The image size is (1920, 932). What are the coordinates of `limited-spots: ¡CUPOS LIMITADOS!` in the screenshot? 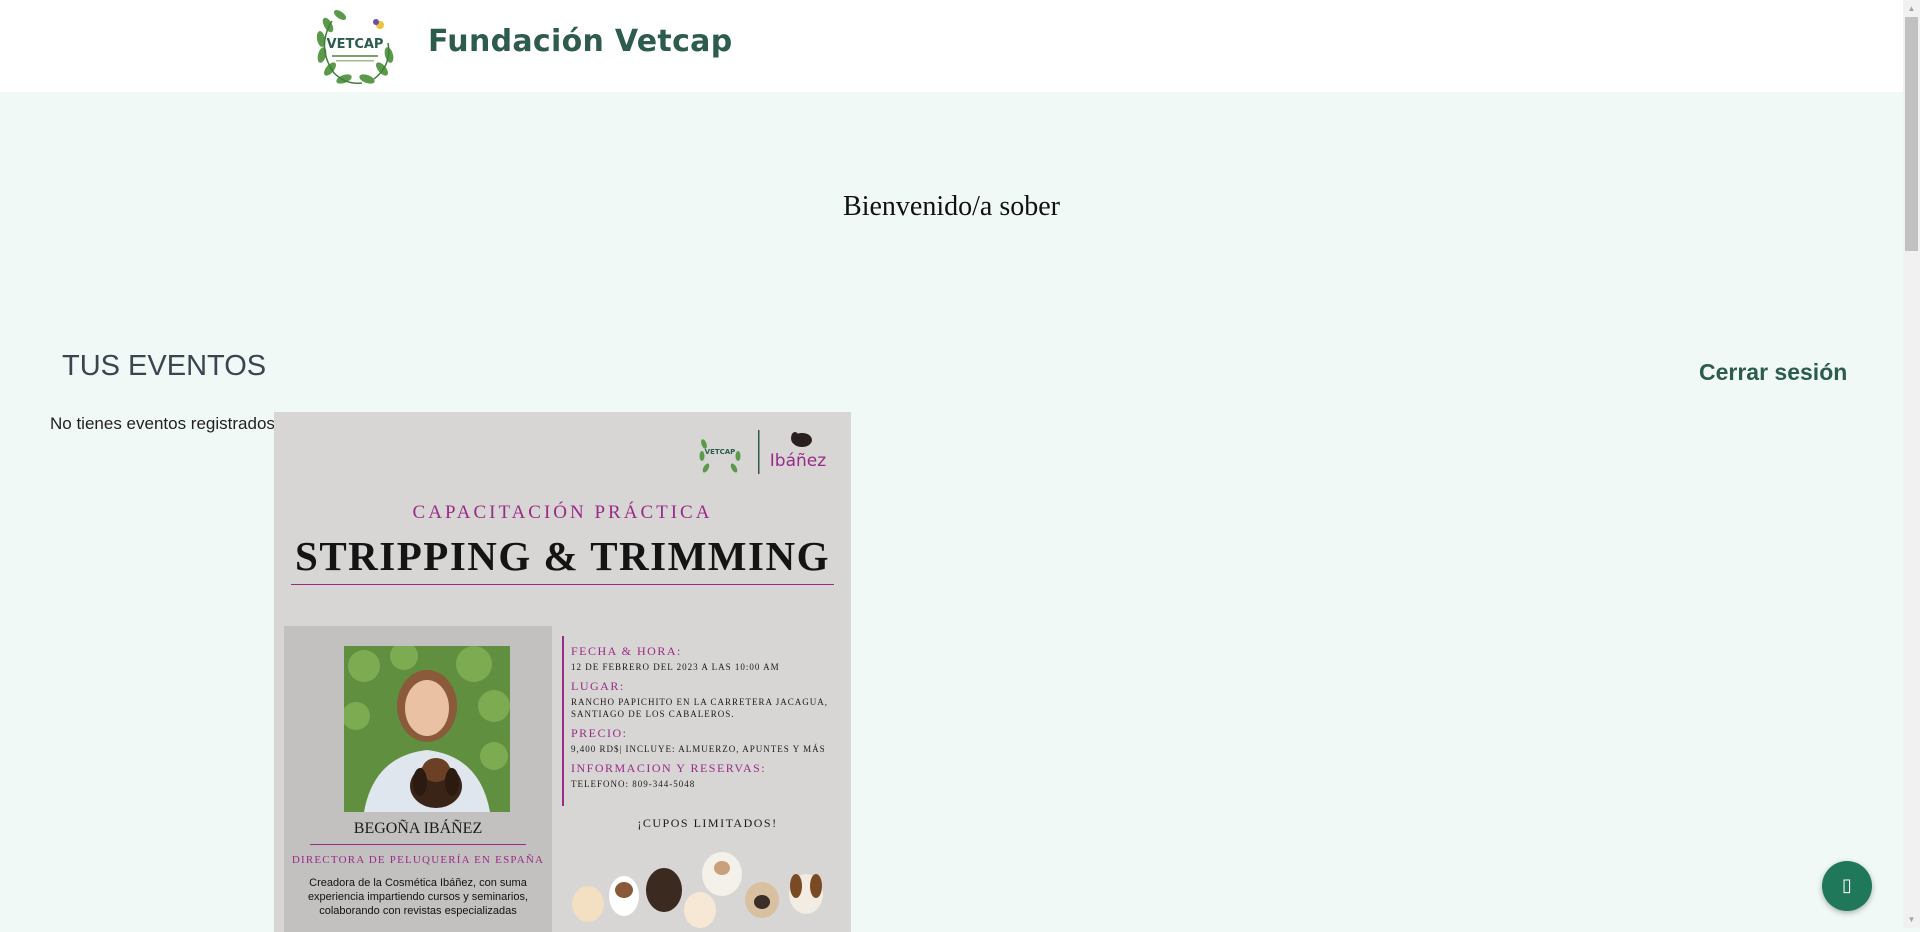 It's located at (707, 823).